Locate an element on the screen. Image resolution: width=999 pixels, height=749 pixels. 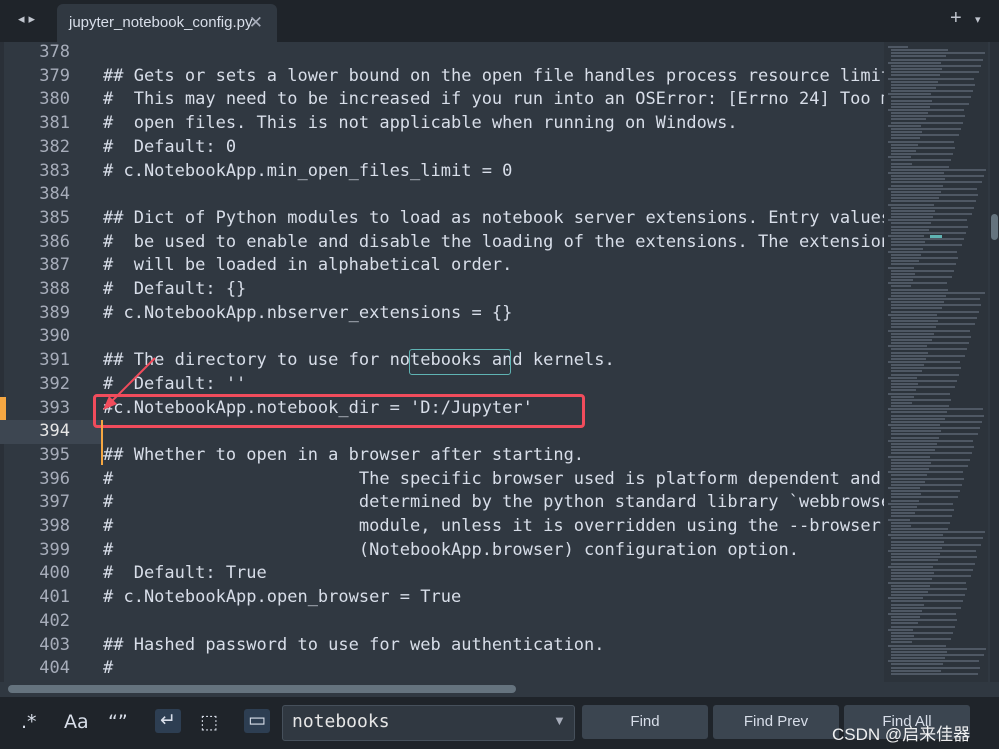
line-number: 382 is located at coordinates (54, 146).